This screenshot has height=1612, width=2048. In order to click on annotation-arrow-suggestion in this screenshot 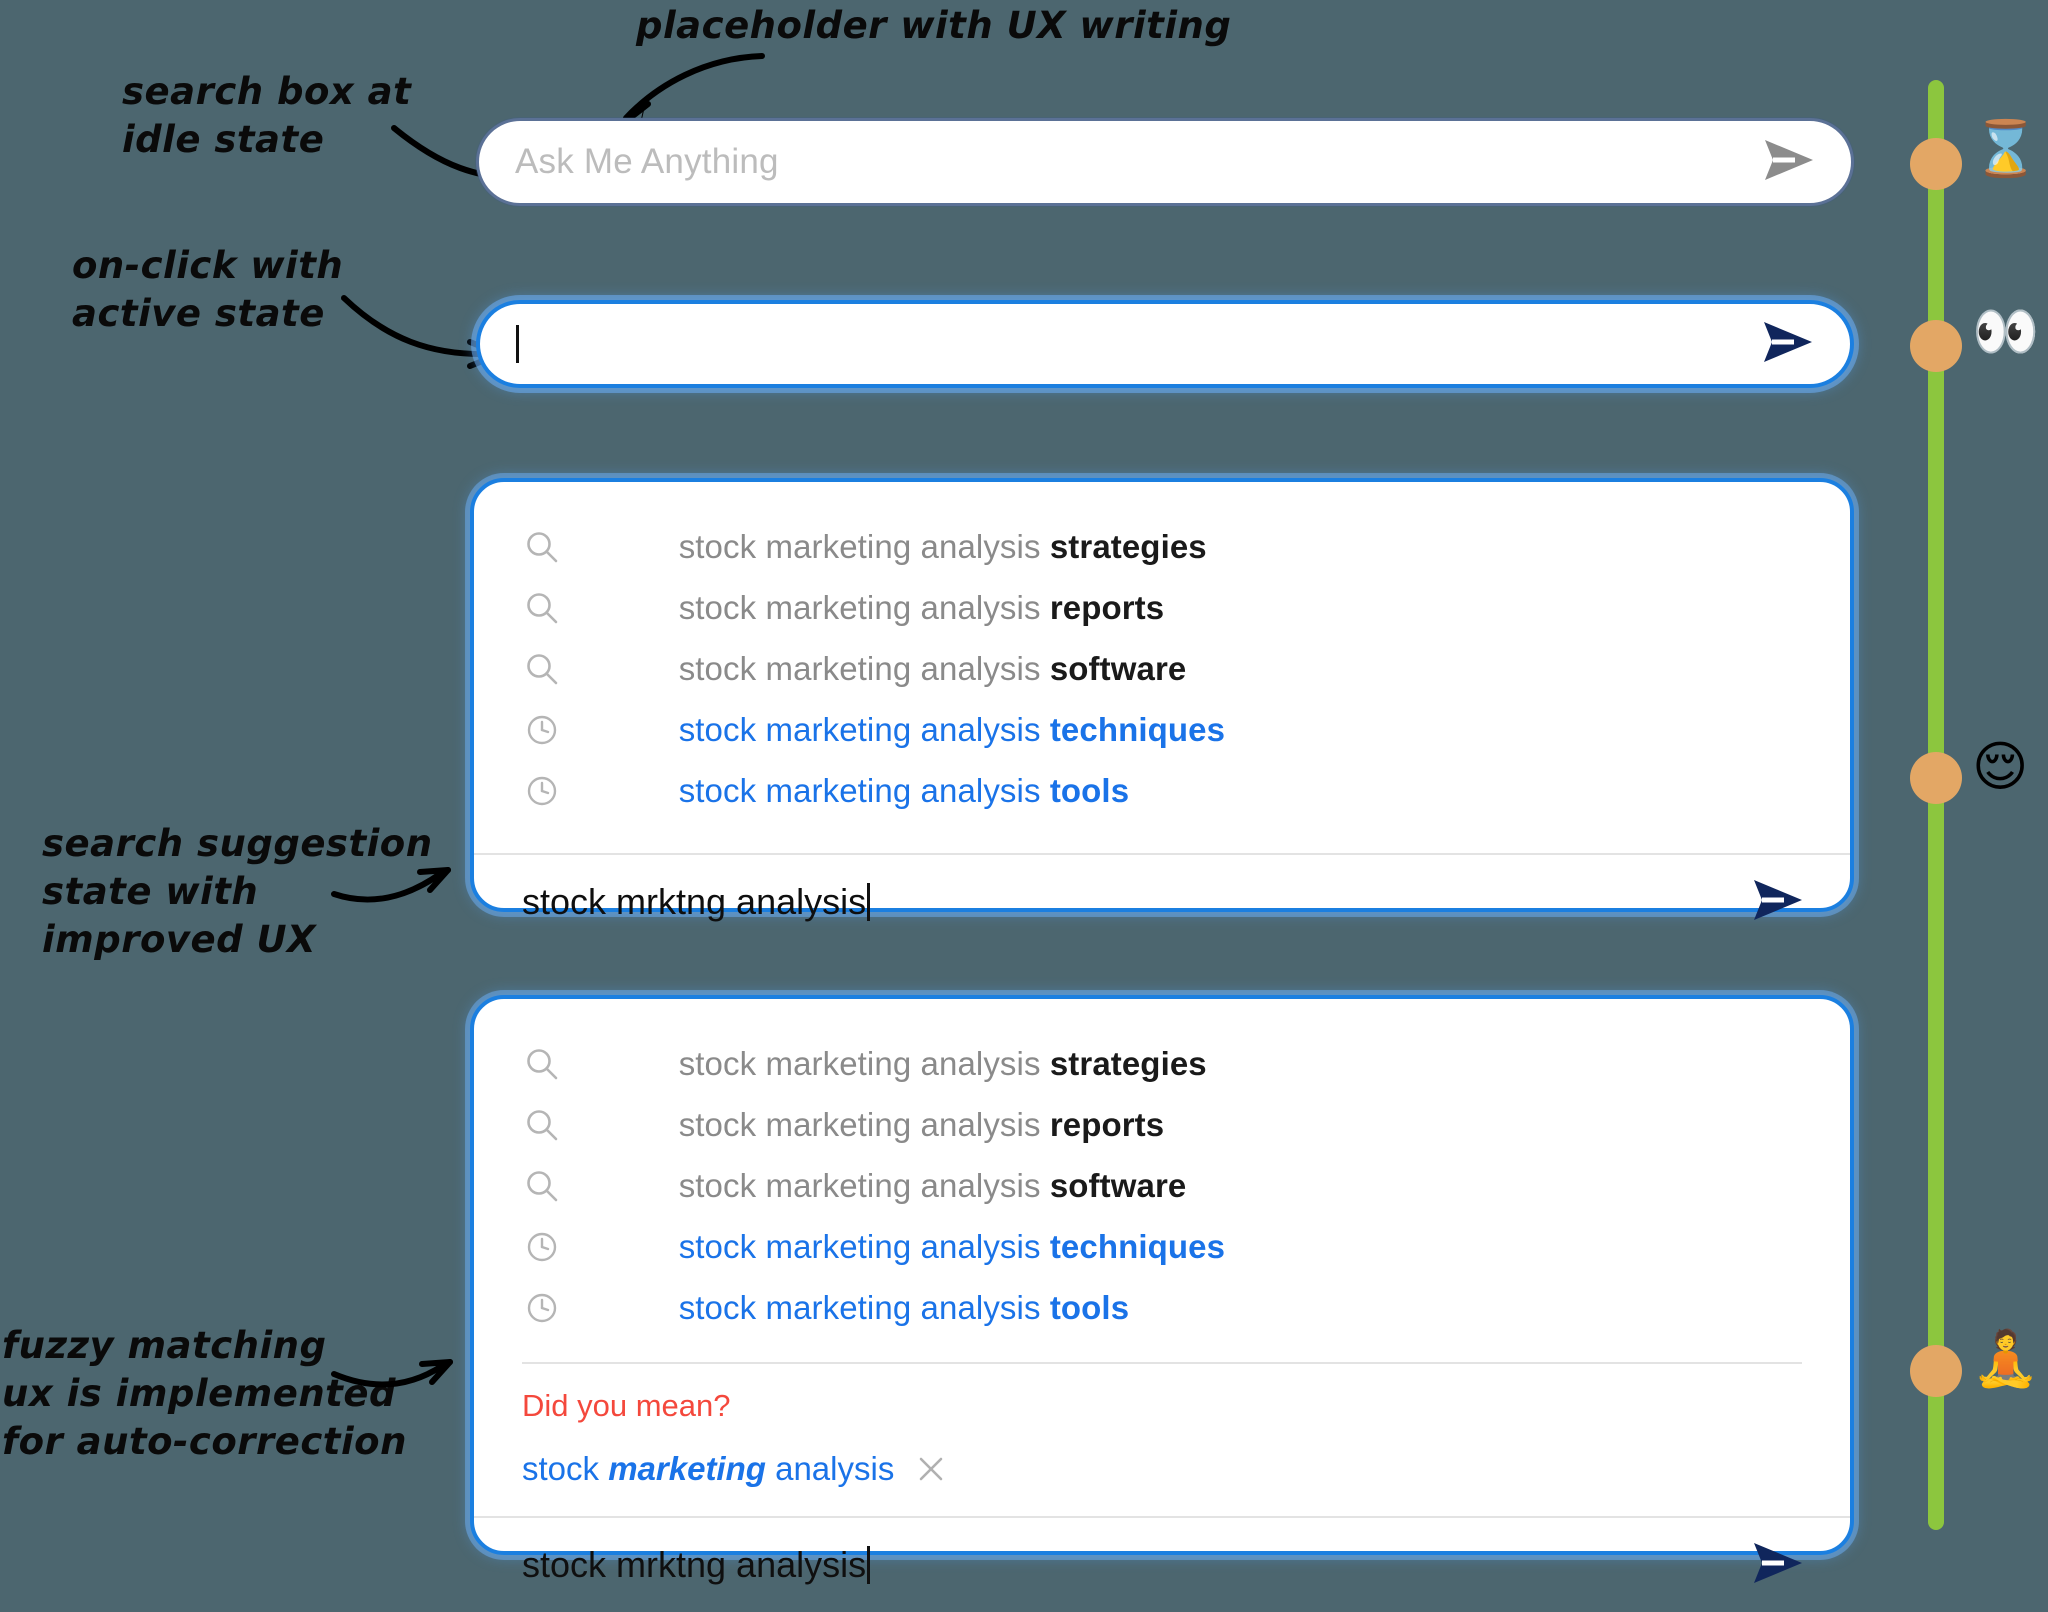, I will do `click(391, 885)`.